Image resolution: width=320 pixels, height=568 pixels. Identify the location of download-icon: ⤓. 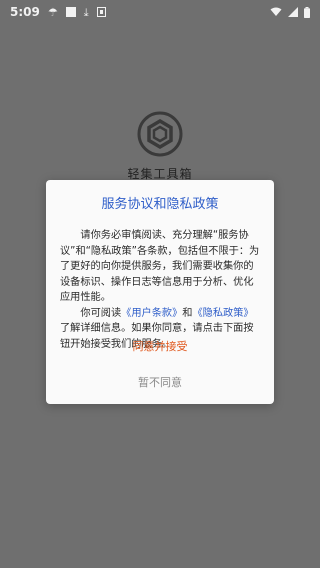
(86, 12).